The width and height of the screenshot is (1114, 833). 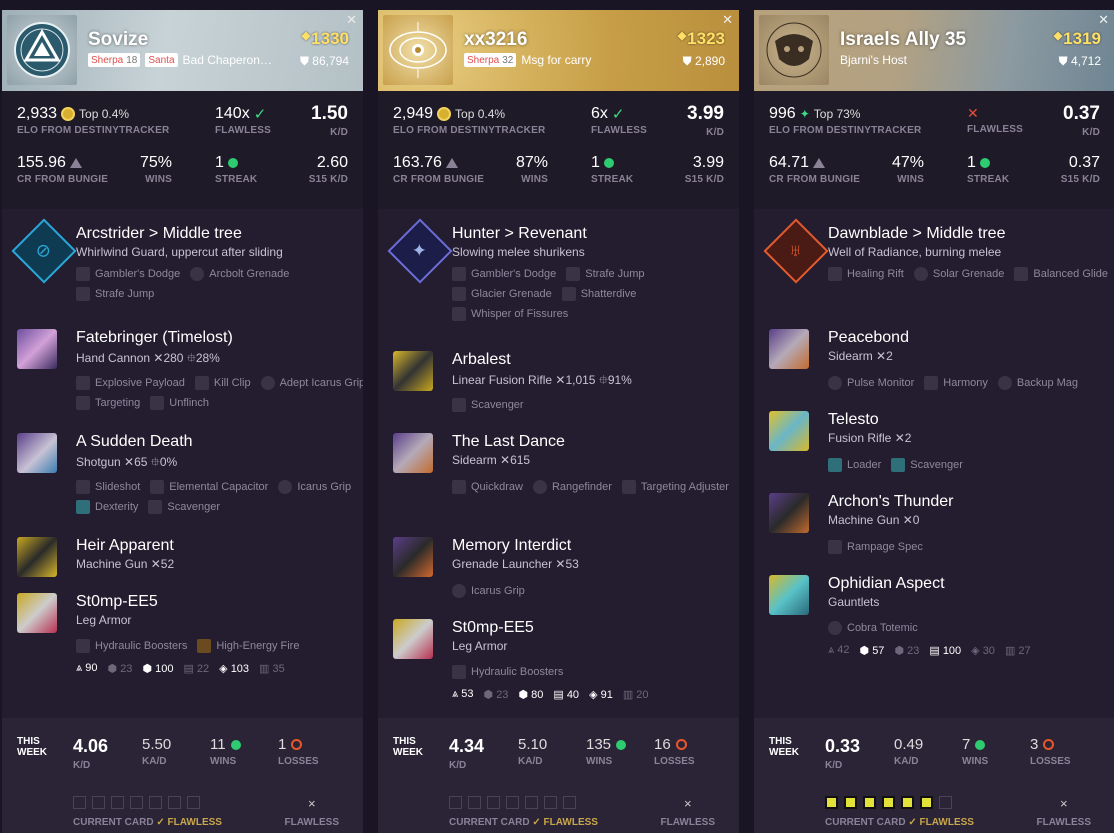 I want to click on elo-stat: 996 ✦ Top 73% ELO FROM DESTINYTRACKER, so click(x=845, y=120).